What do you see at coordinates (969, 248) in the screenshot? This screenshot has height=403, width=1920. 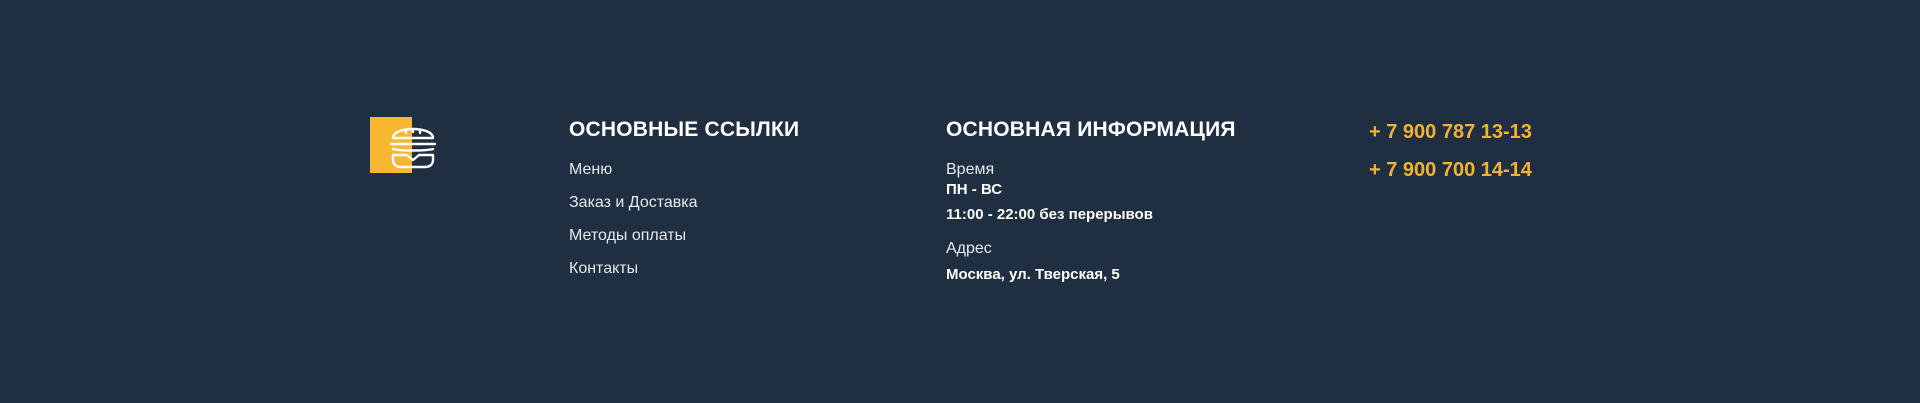 I see `address-label: Адрес` at bounding box center [969, 248].